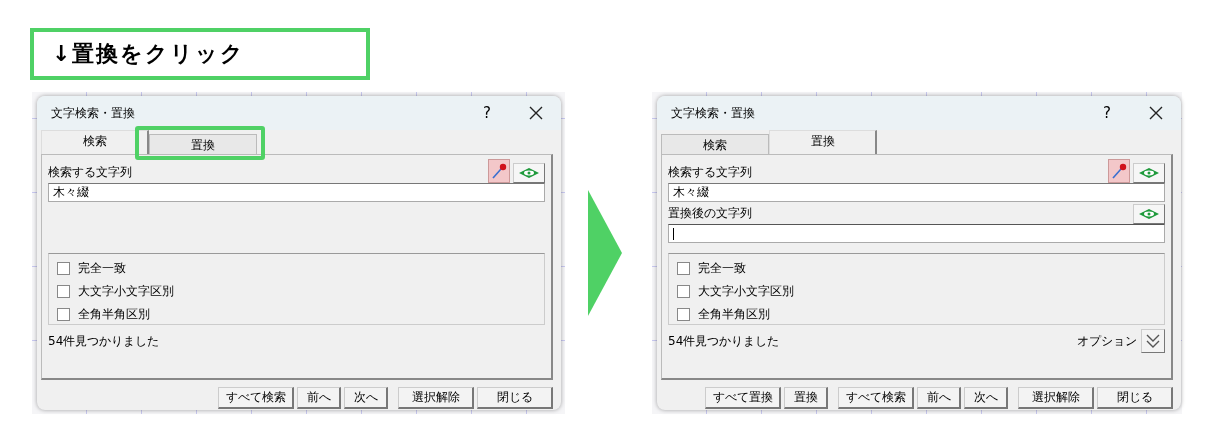  Describe the element at coordinates (743, 398) in the screenshot. I see `dialog-button: すべて置換` at that location.